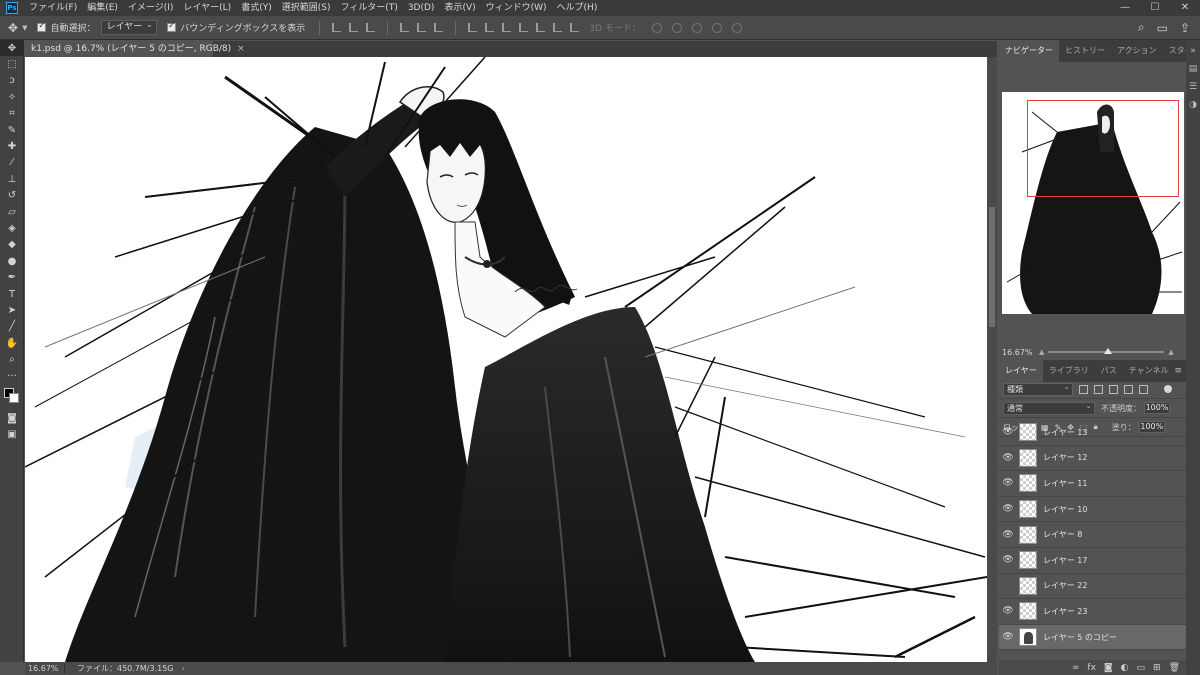  Describe the element at coordinates (102, 8) in the screenshot. I see `menu-item: 編集(E)` at that location.